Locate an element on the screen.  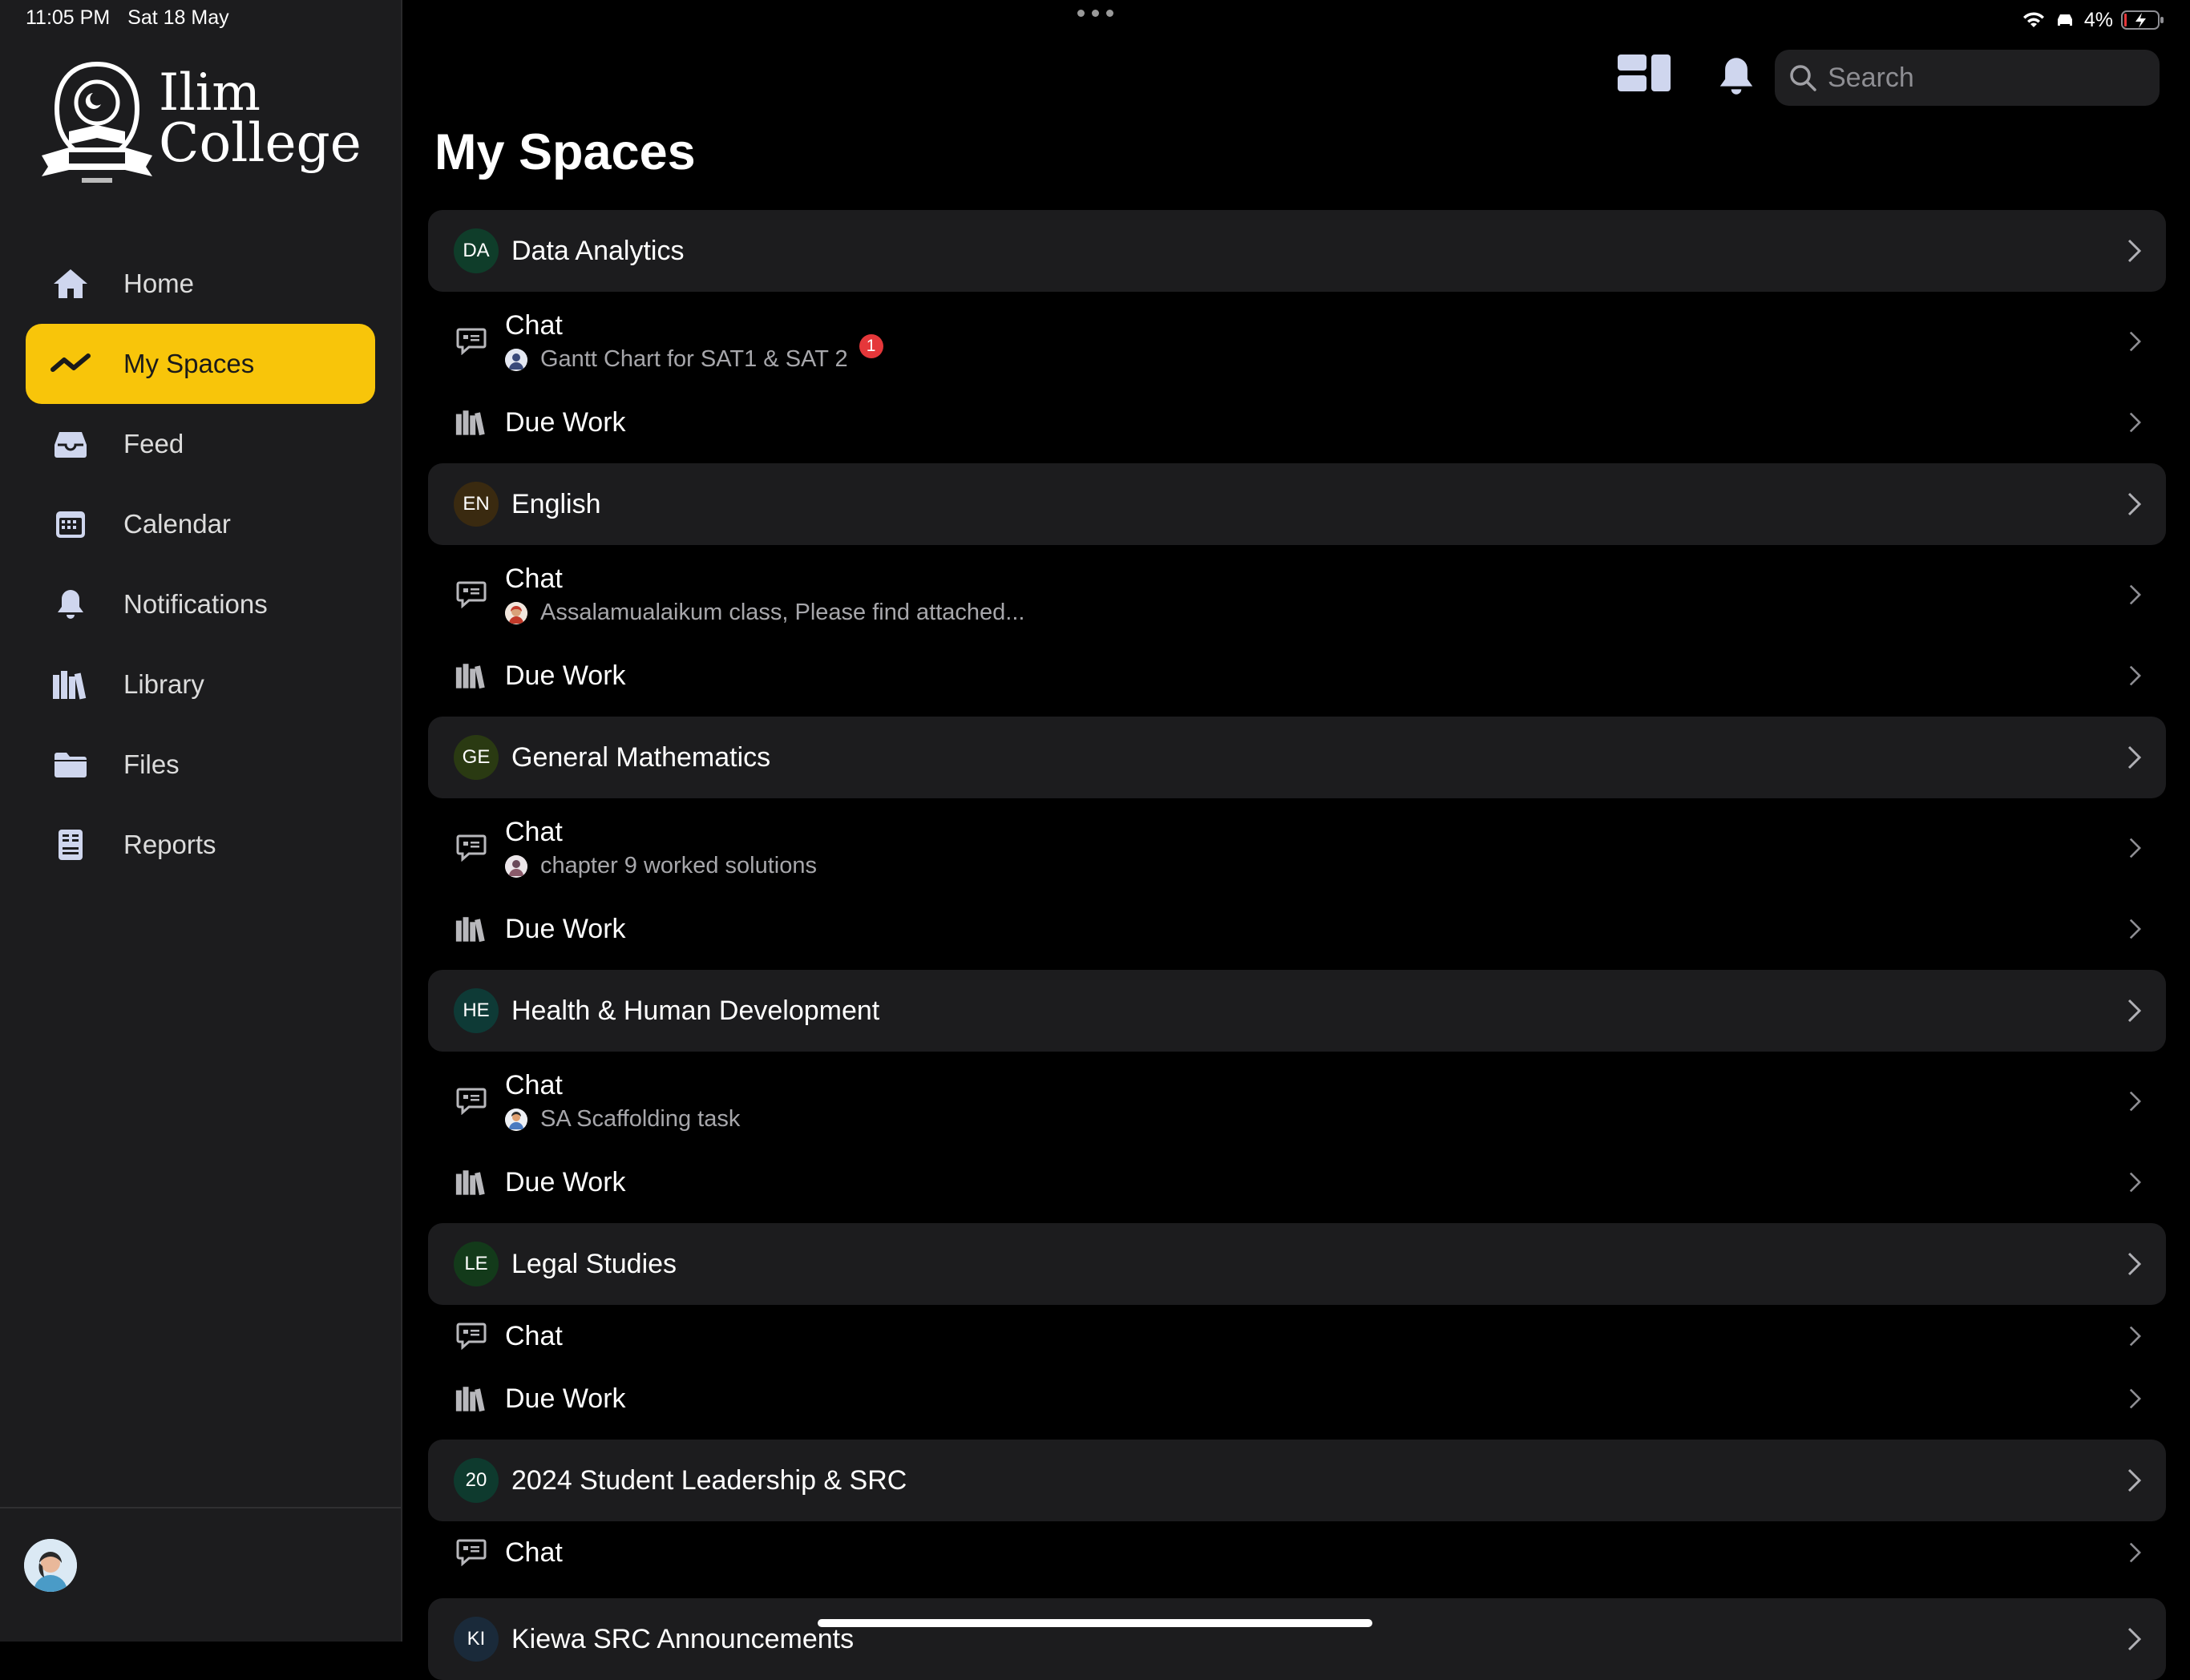
multitasking-handle is located at coordinates (1095, 13).